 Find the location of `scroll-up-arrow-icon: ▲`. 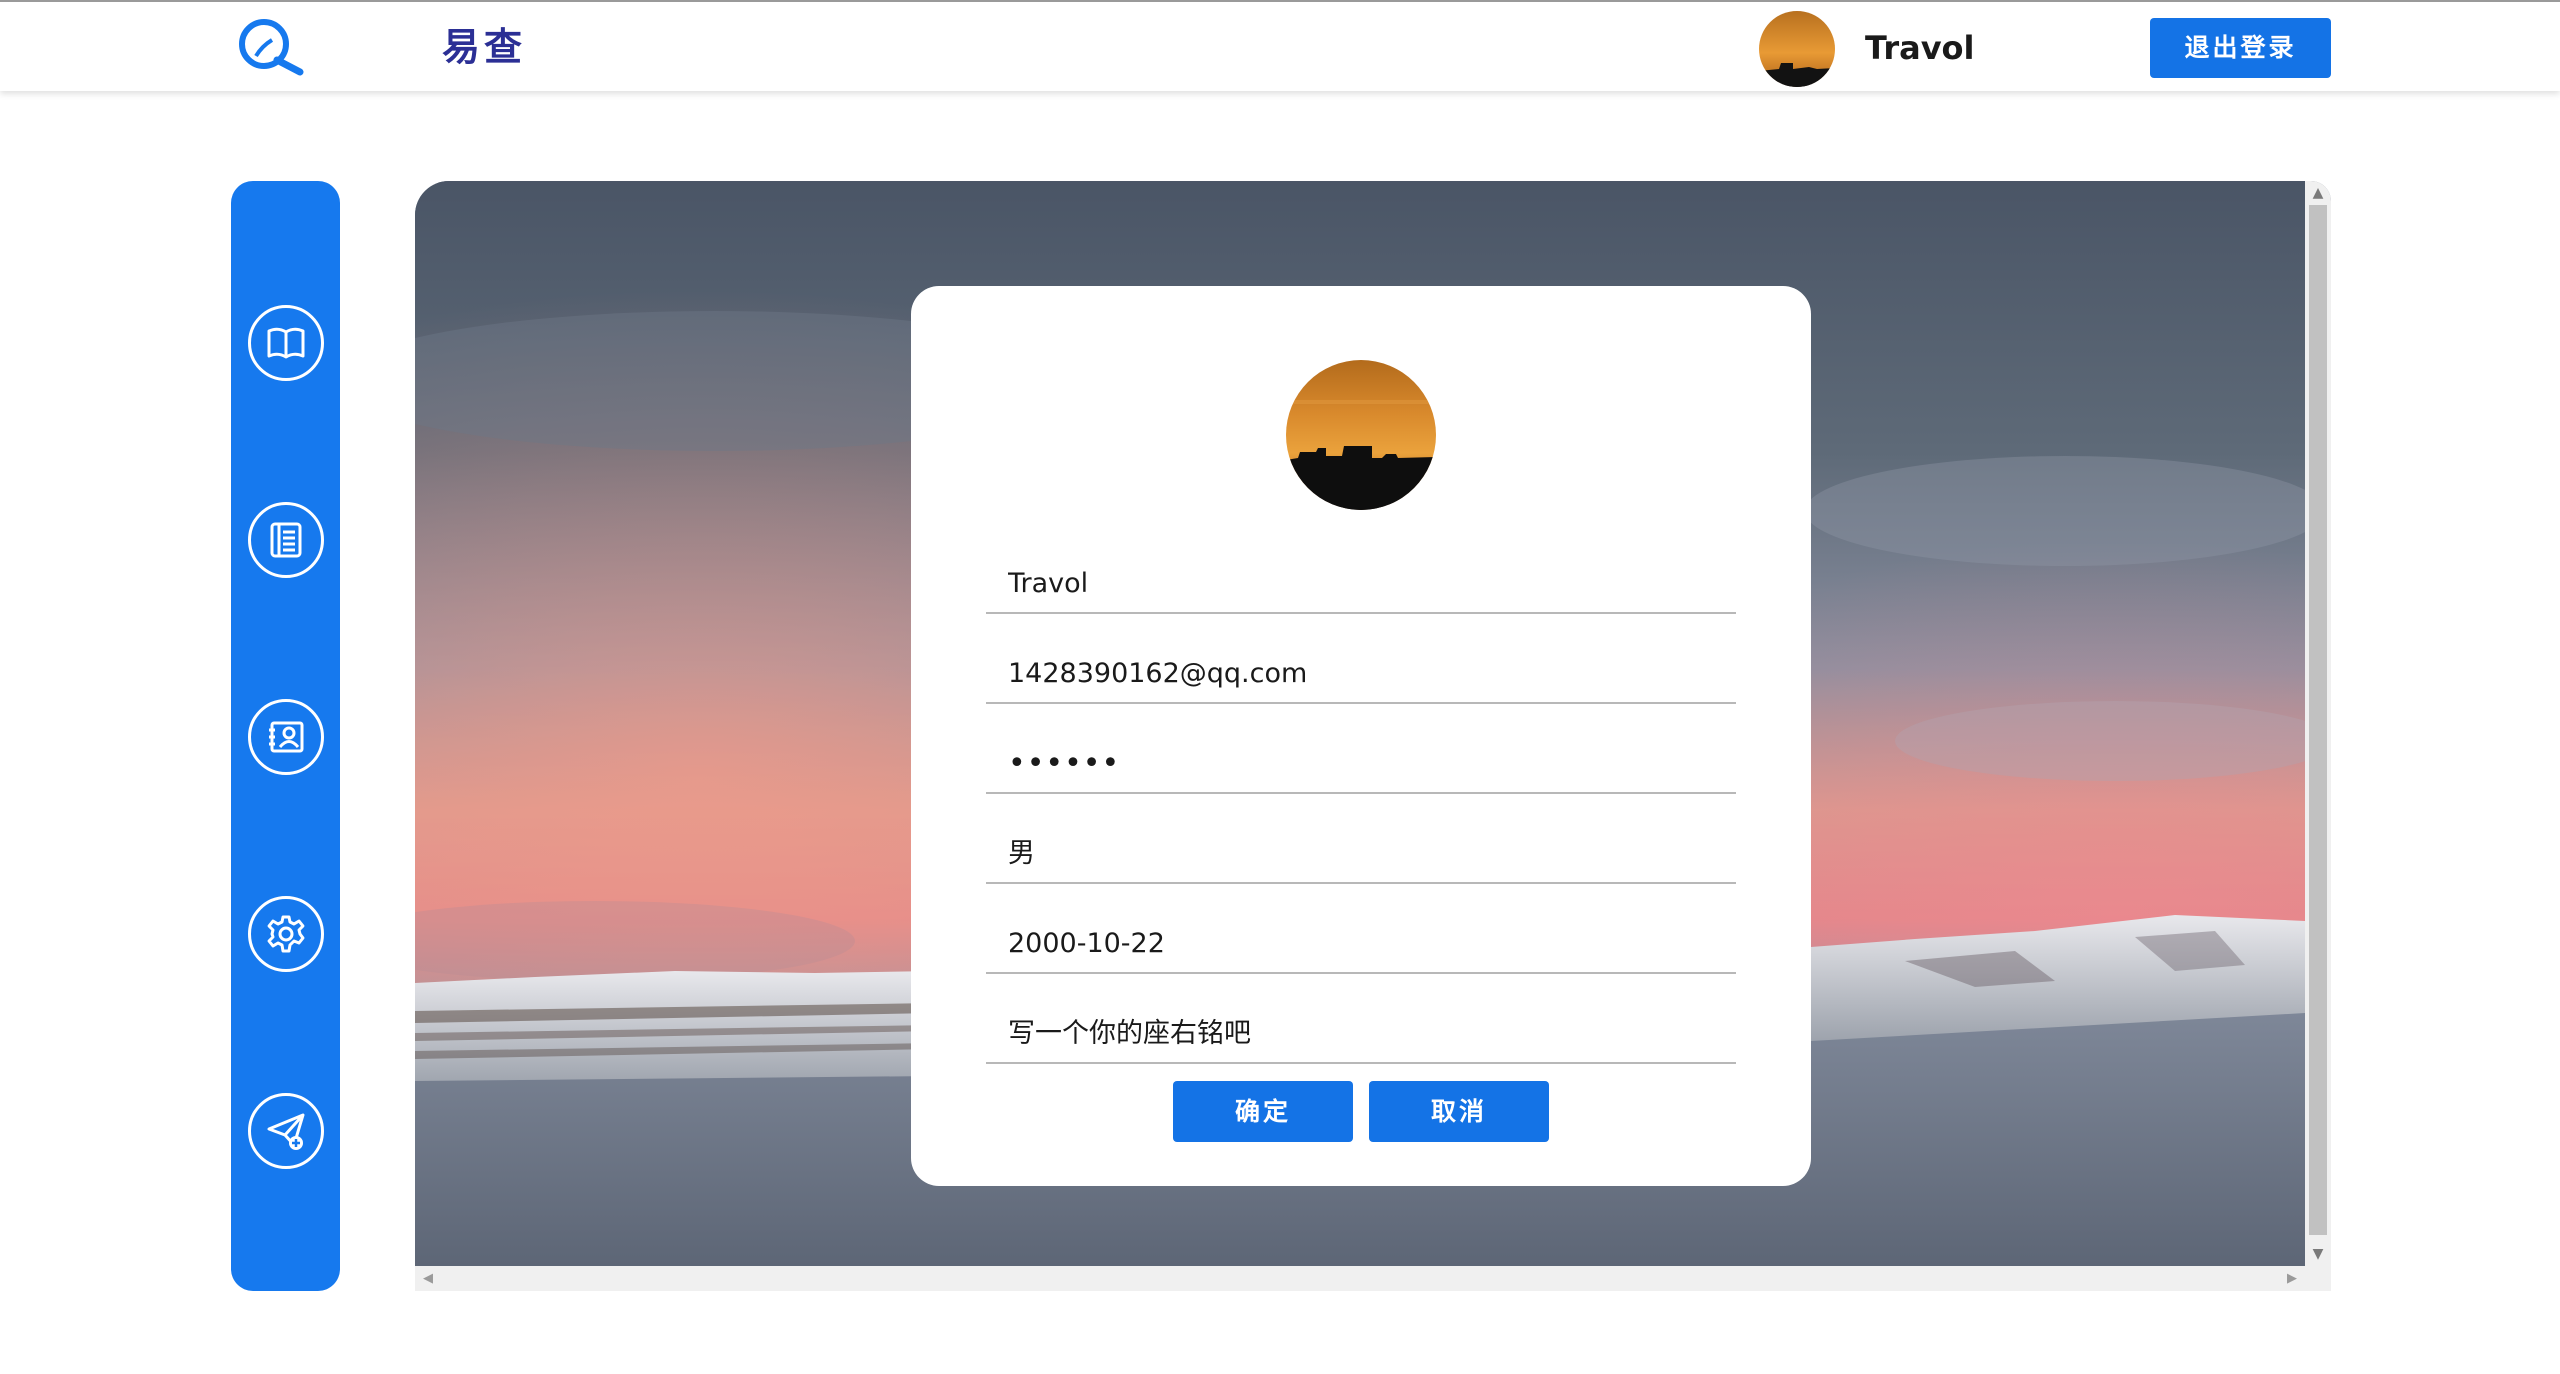

scroll-up-arrow-icon: ▲ is located at coordinates (2318, 193).